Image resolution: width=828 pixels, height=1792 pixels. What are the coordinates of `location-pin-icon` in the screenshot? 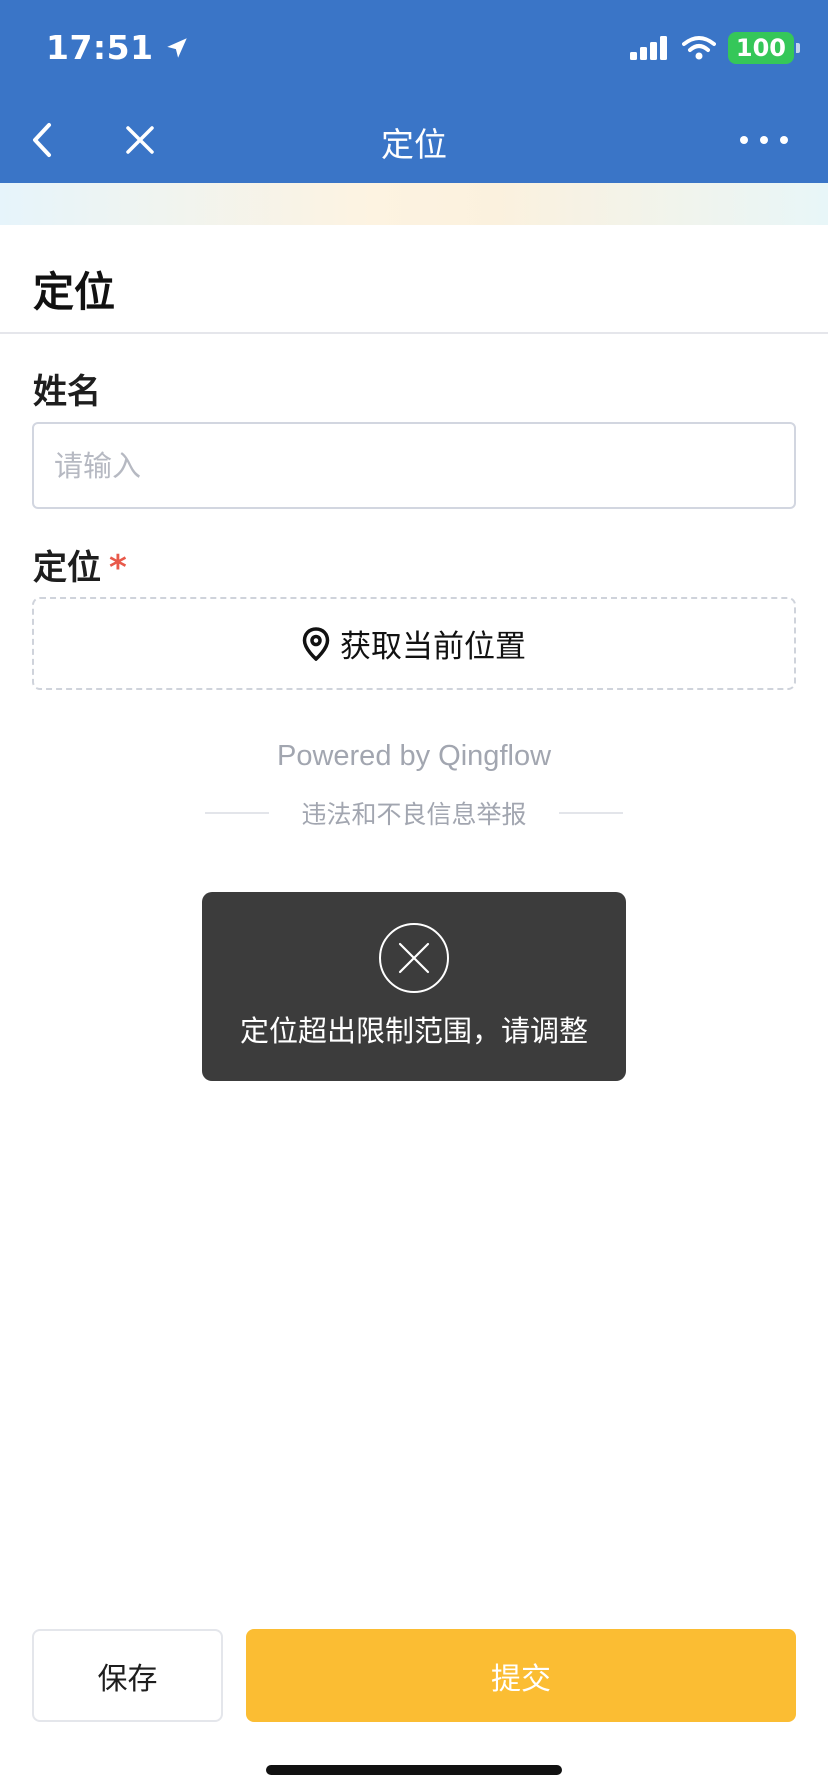 It's located at (316, 643).